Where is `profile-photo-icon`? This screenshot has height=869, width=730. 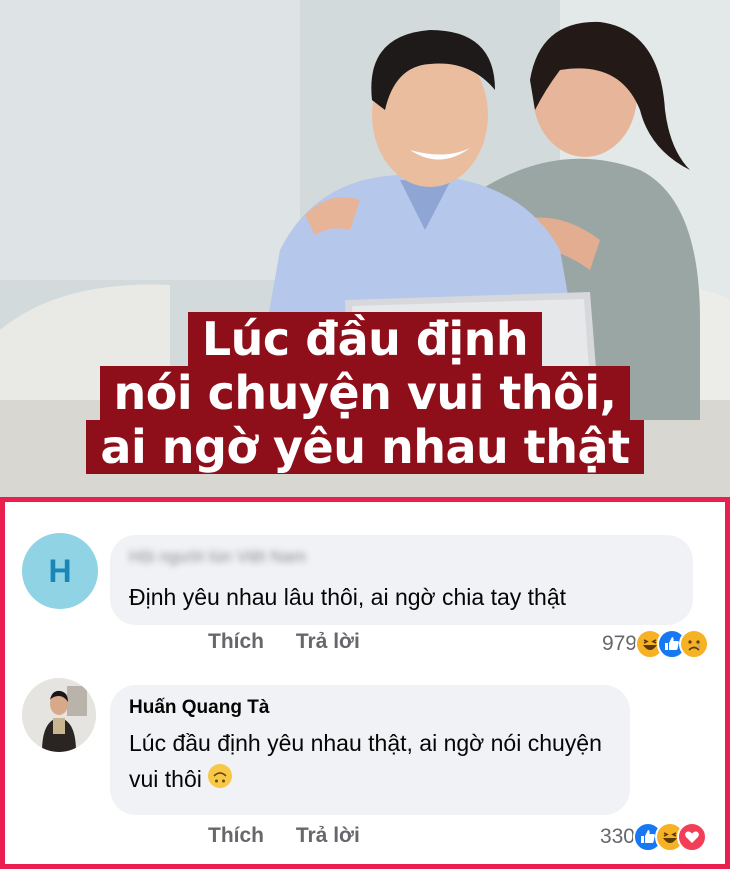 profile-photo-icon is located at coordinates (59, 715).